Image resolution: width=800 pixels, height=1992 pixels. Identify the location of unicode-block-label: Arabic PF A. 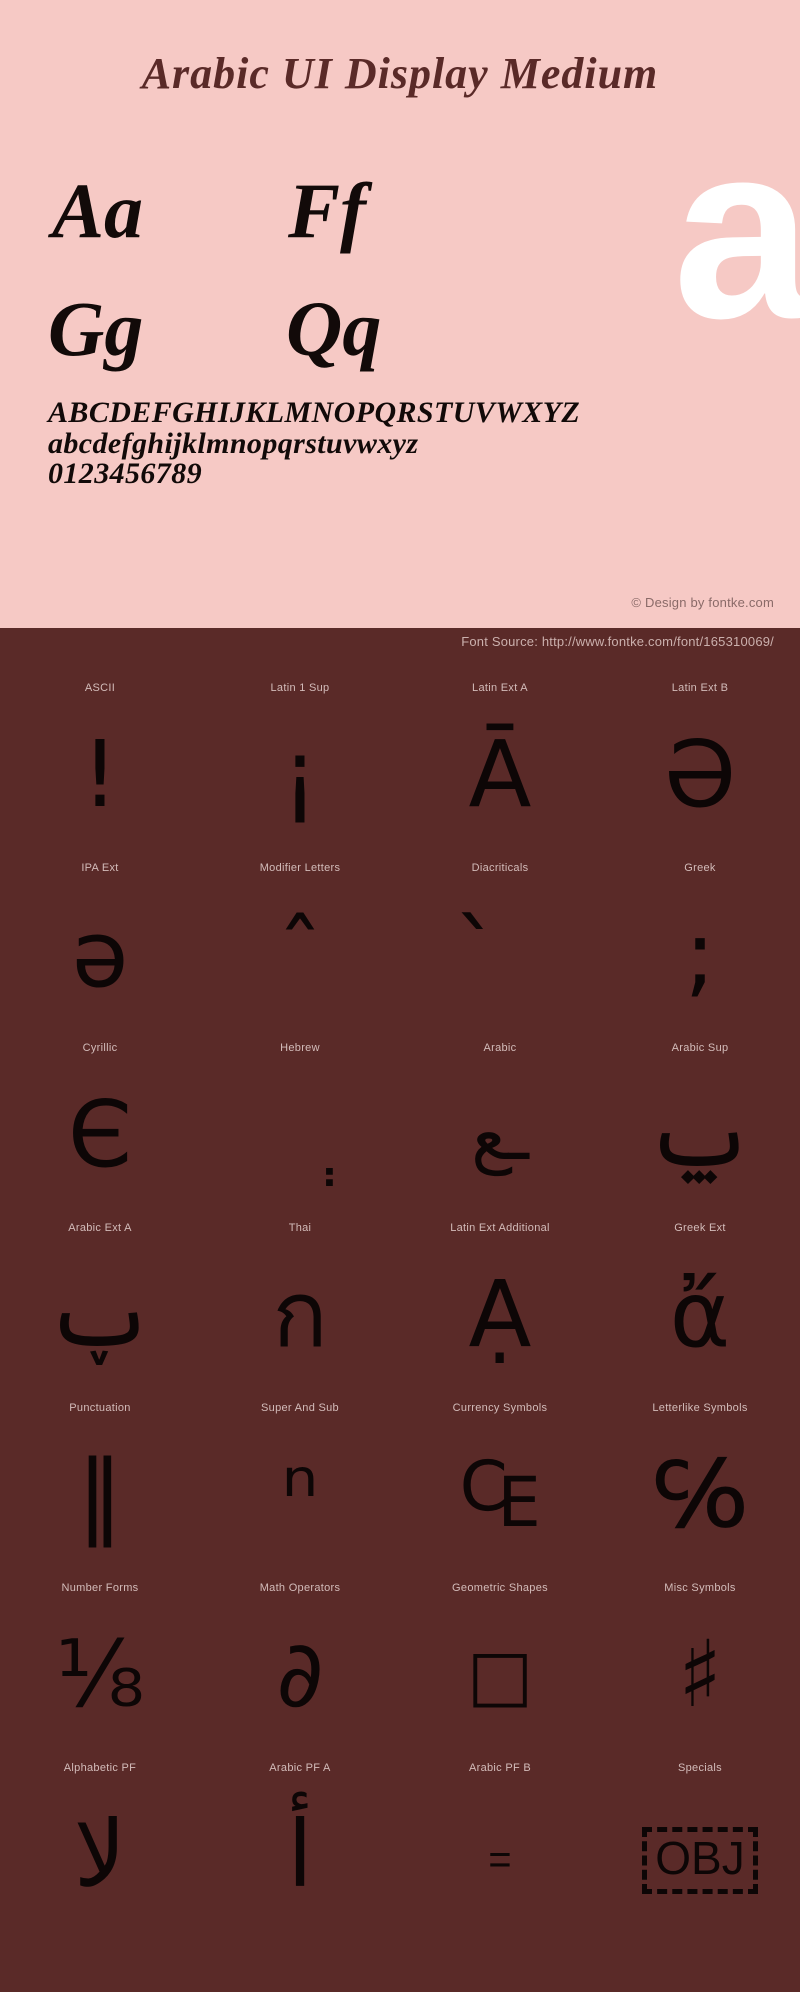
(300, 1768).